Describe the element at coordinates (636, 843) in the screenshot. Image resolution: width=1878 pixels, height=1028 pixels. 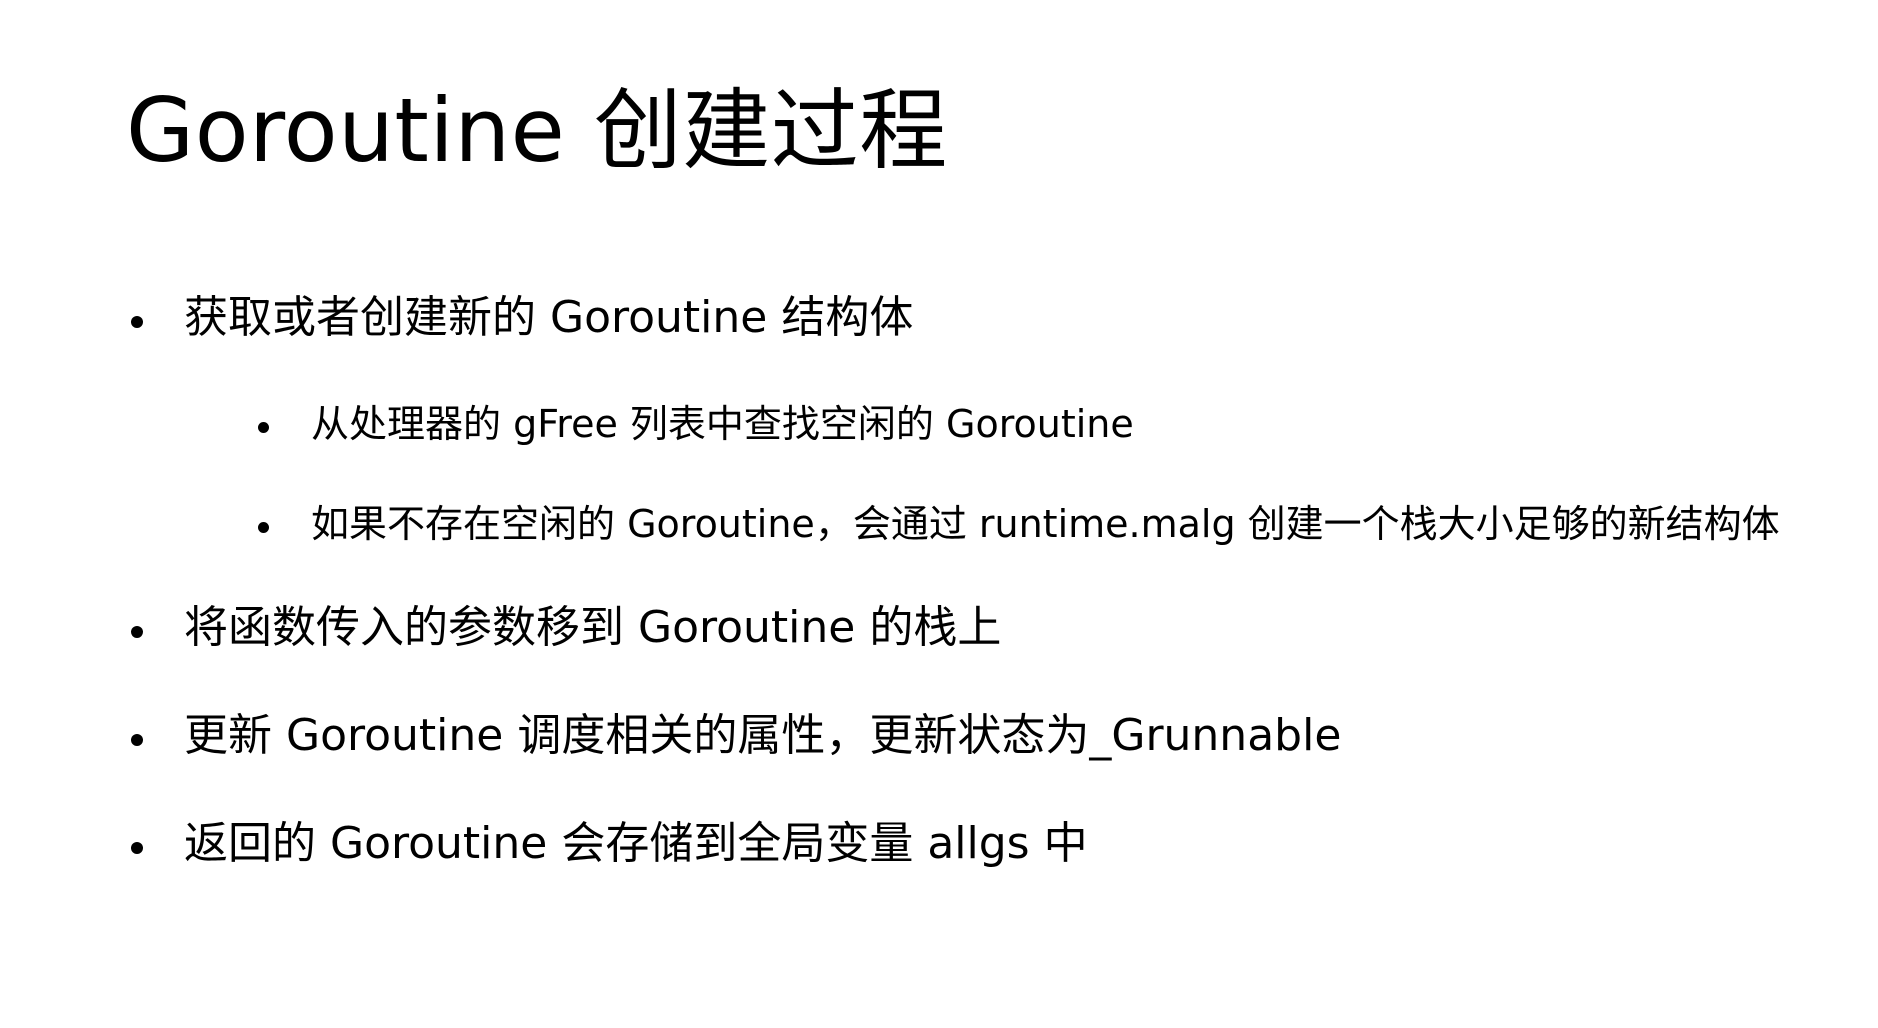
I see `bullet-text: 返回的 Goroutine 会存储到全局变量 allgs 中` at that location.